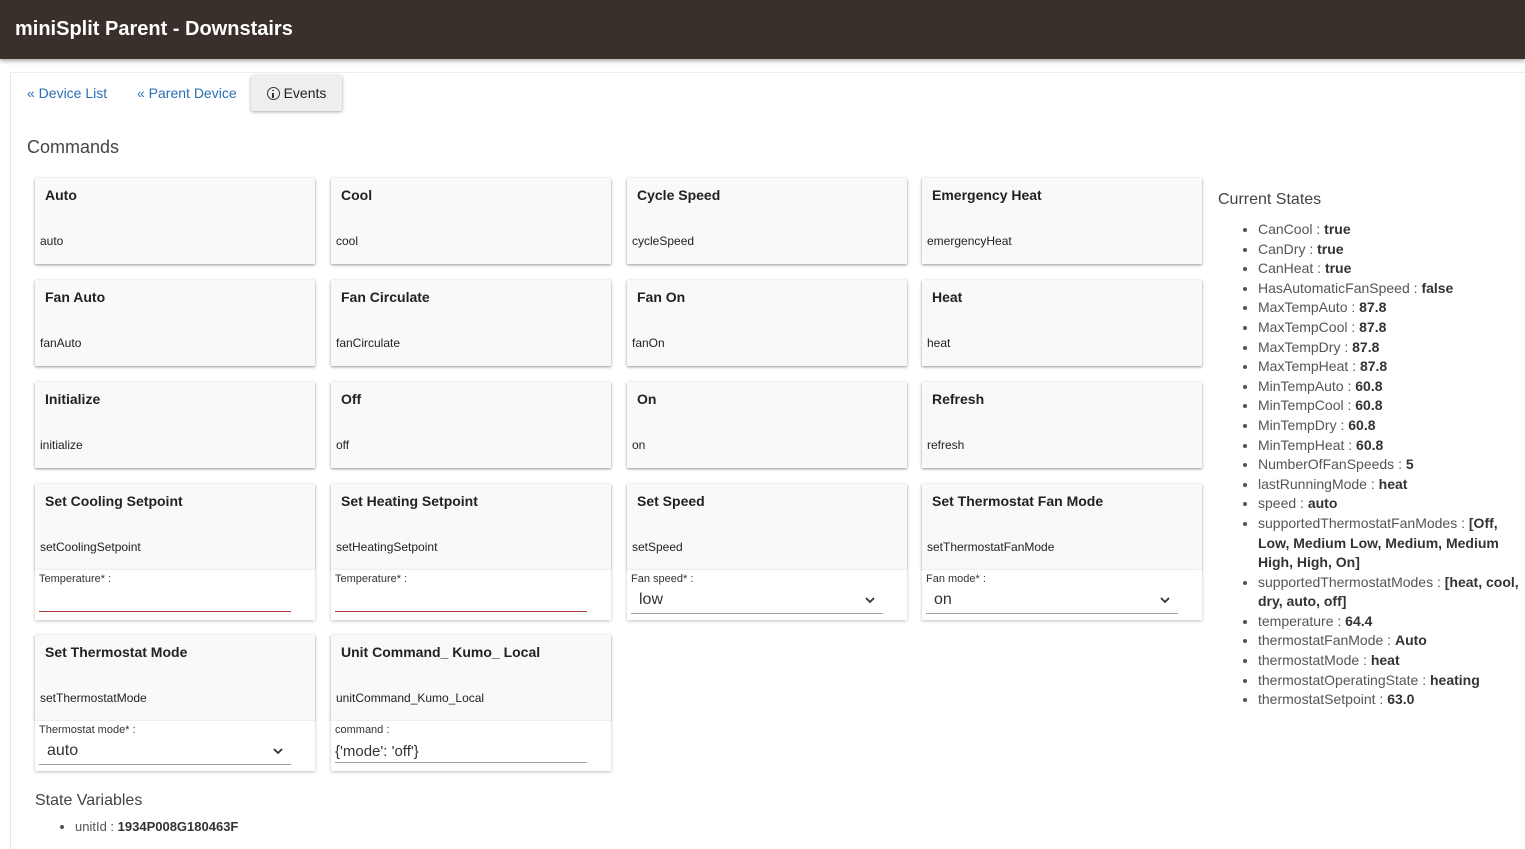 The image size is (1525, 849). I want to click on command-card-setcoolingsetpoint: Set Cooling Setpoint setCoolingSetpoint, so click(175, 527).